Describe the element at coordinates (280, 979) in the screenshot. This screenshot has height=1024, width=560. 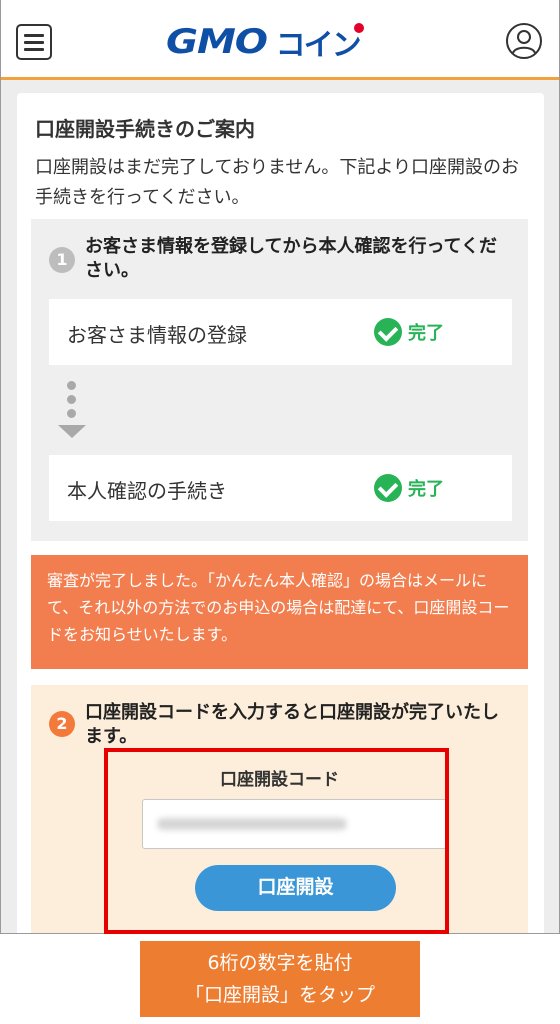
I see `instruction-callout: 6桁の数字を貼付 「口座開設」をタップ` at that location.